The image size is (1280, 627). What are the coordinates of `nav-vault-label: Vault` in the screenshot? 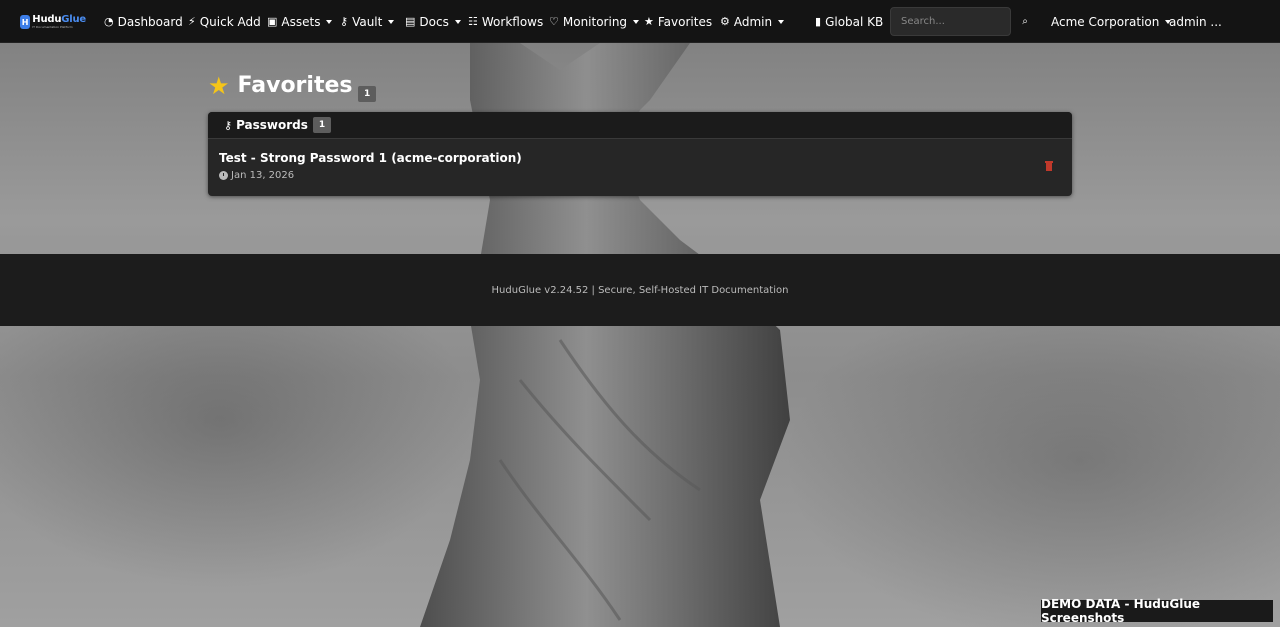 It's located at (367, 21).